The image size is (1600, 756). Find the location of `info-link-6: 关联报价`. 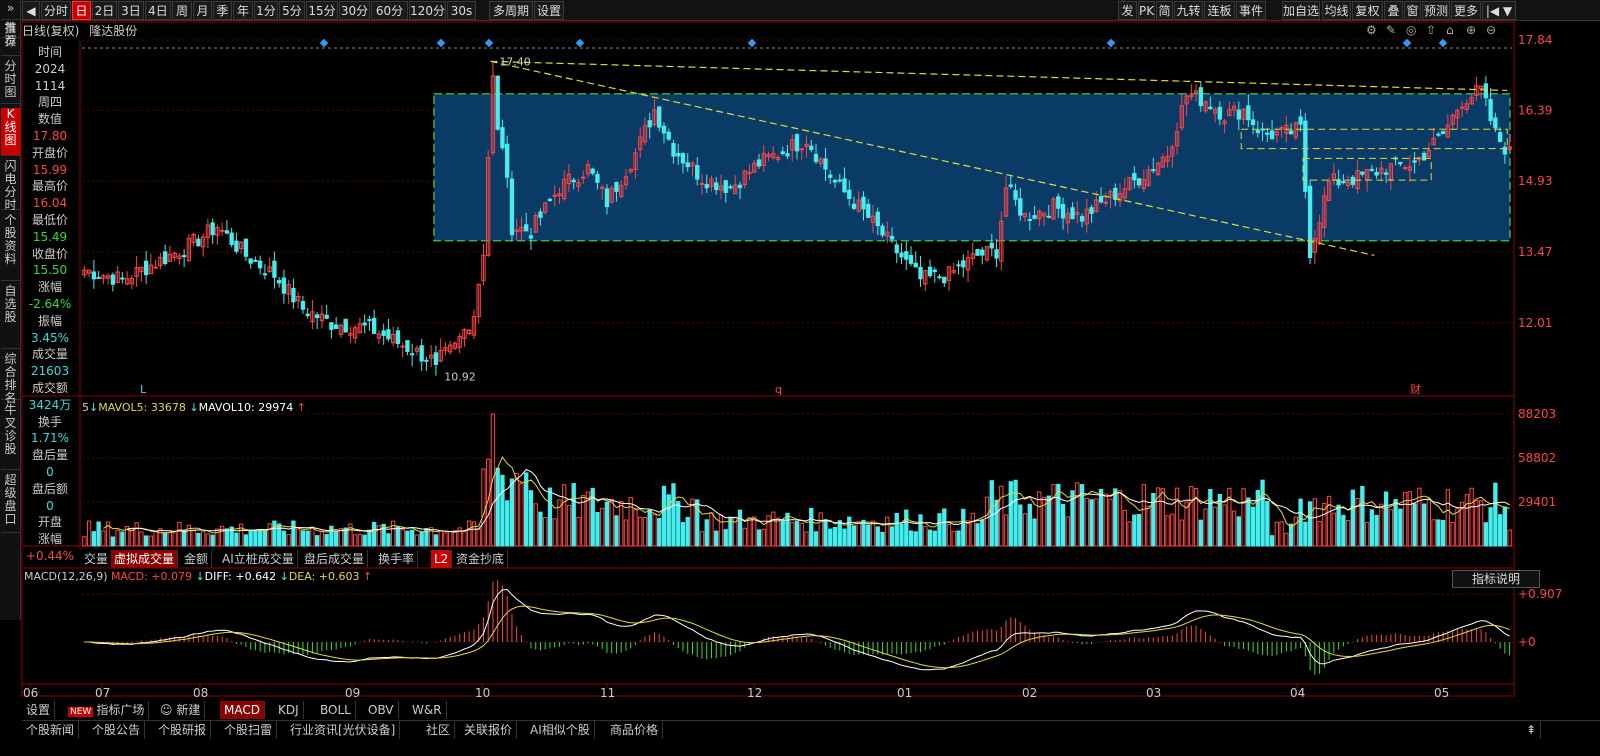

info-link-6: 关联报价 is located at coordinates (489, 730).